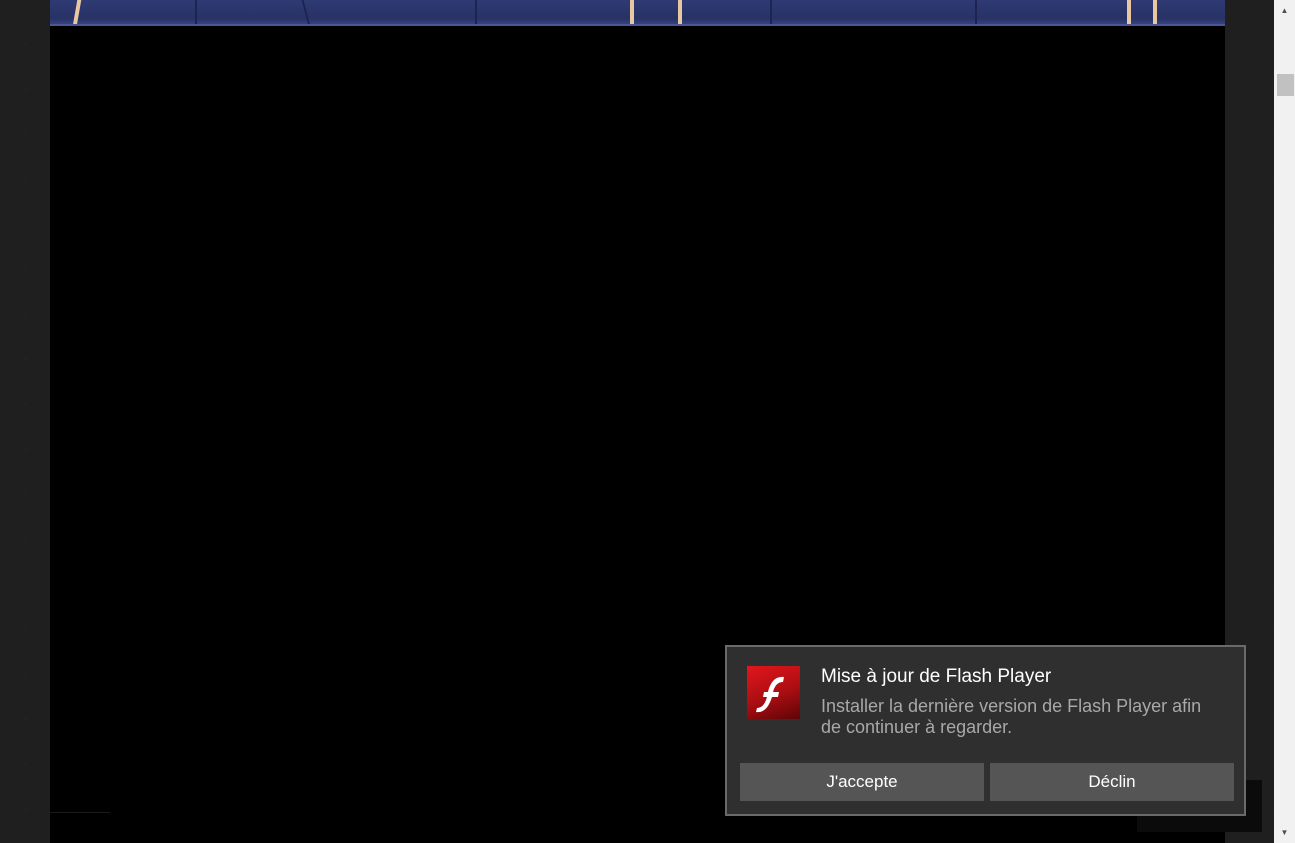  What do you see at coordinates (1284, 10) in the screenshot?
I see `scroll-up-arrow-icon: ▲` at bounding box center [1284, 10].